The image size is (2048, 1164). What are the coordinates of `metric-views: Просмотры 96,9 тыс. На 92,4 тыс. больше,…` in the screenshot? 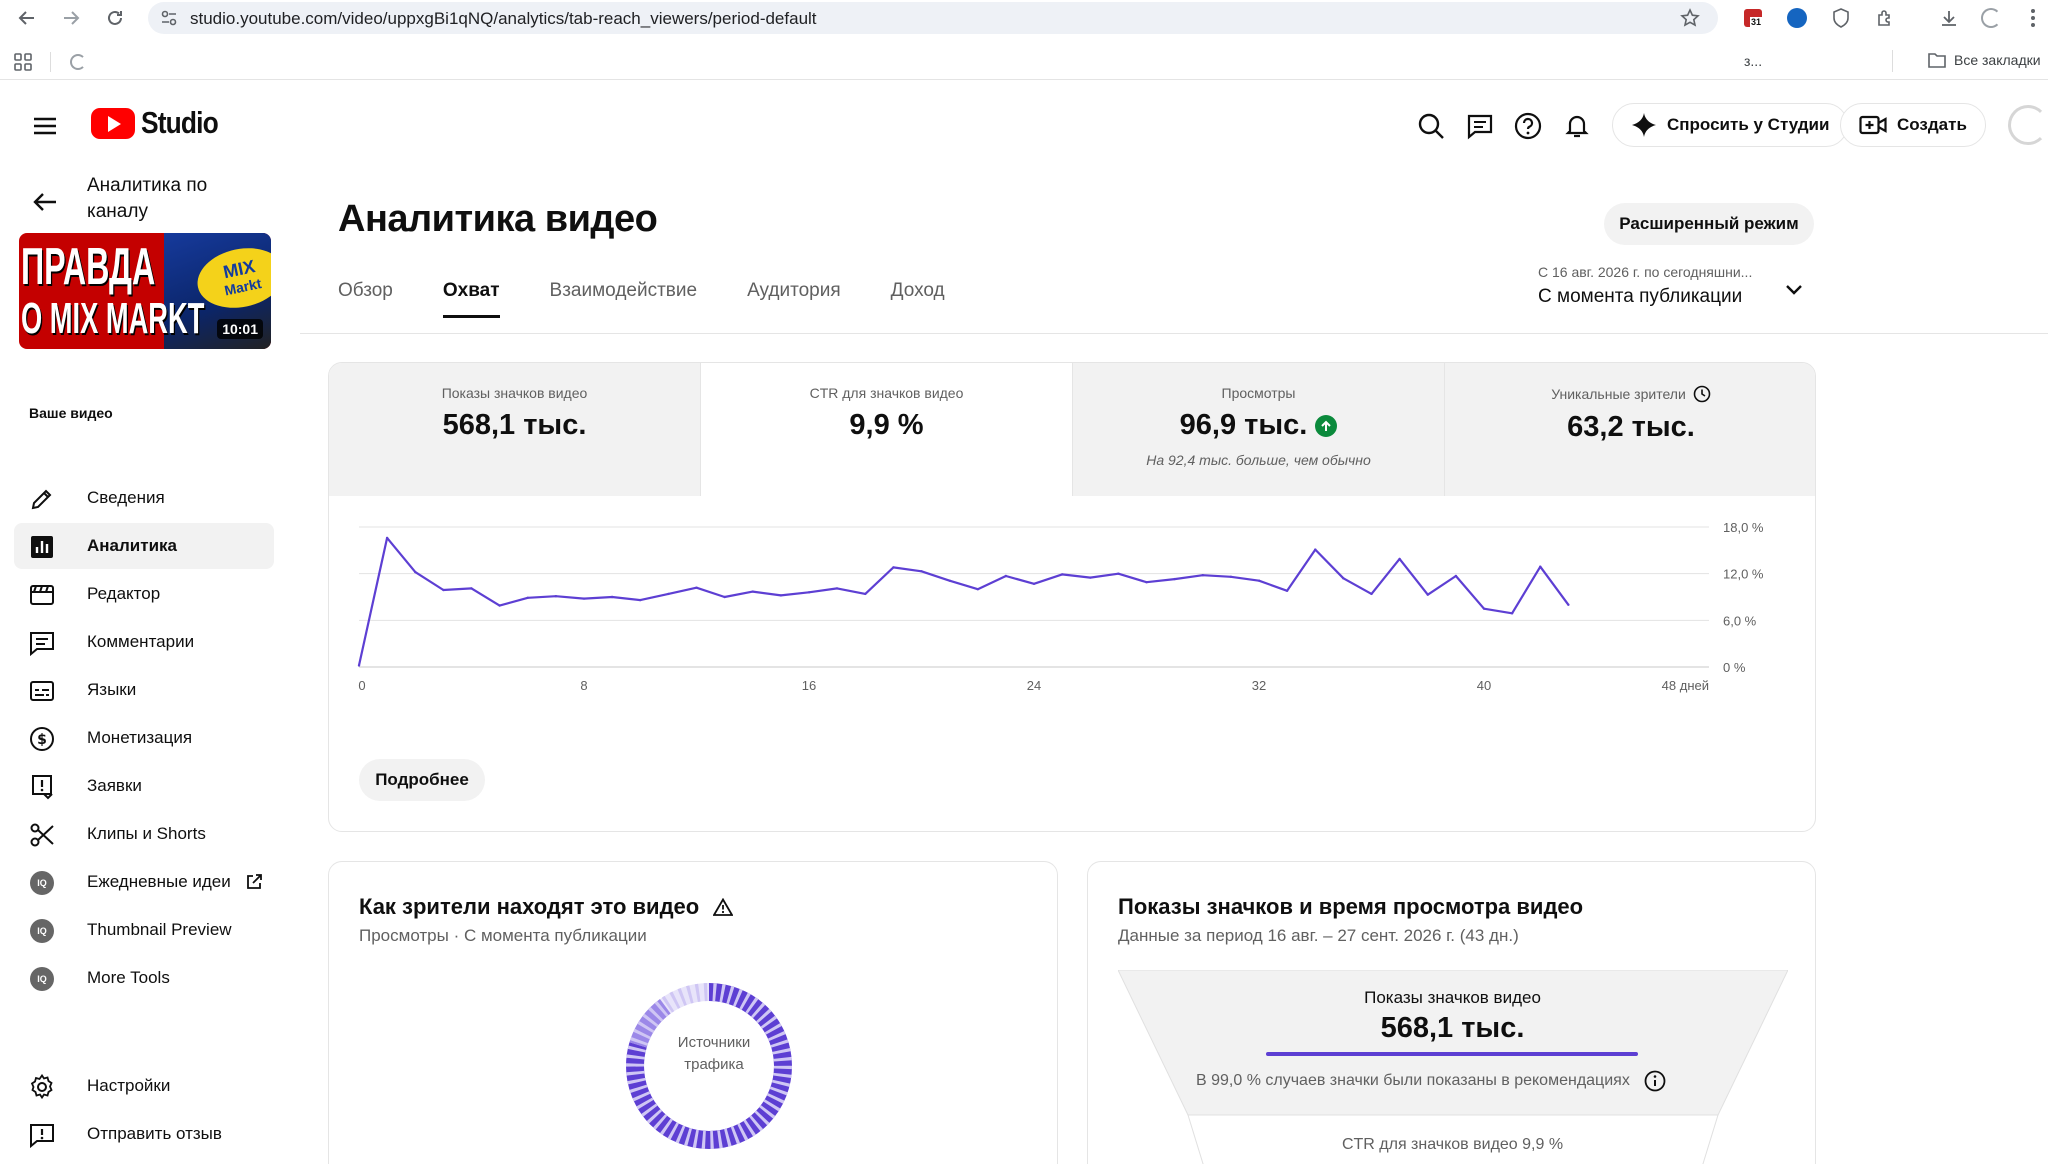 It's located at (1259, 429).